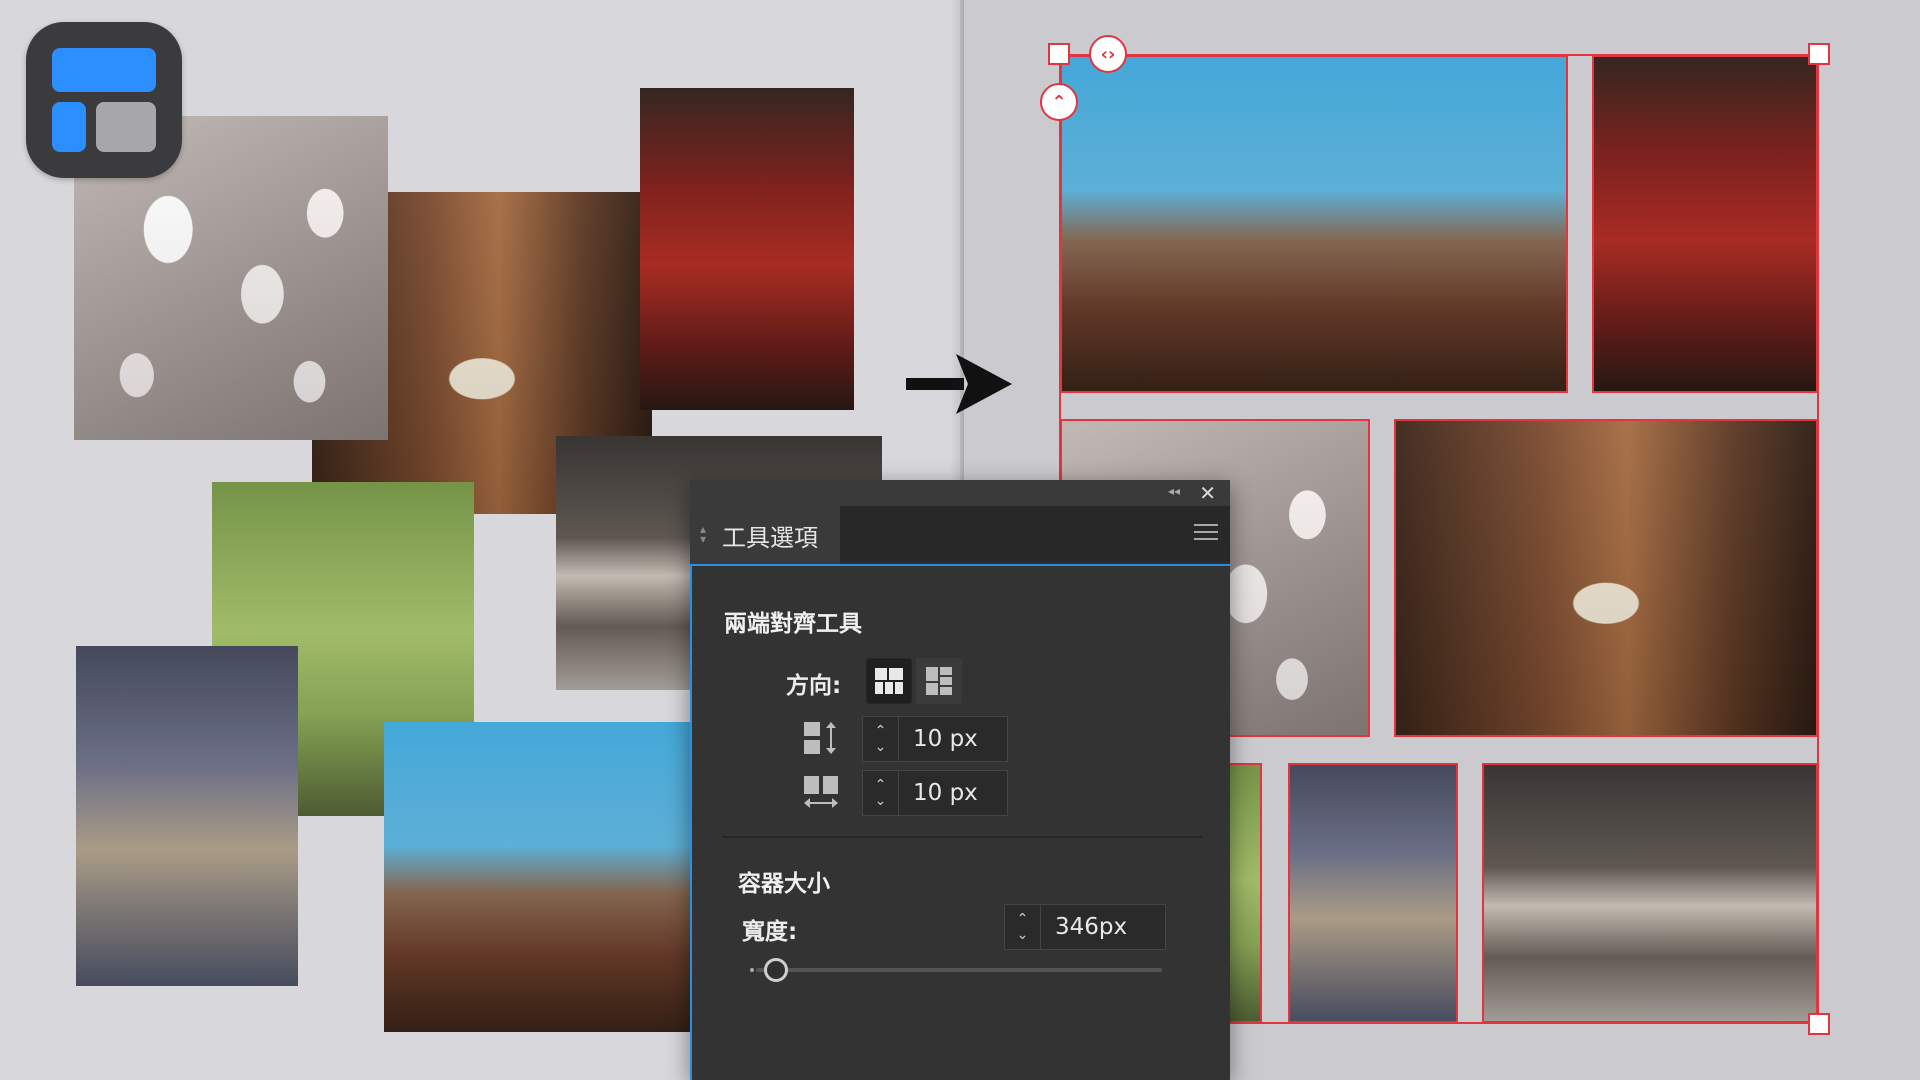  I want to click on photo-temple-roof-loose, so click(549, 877).